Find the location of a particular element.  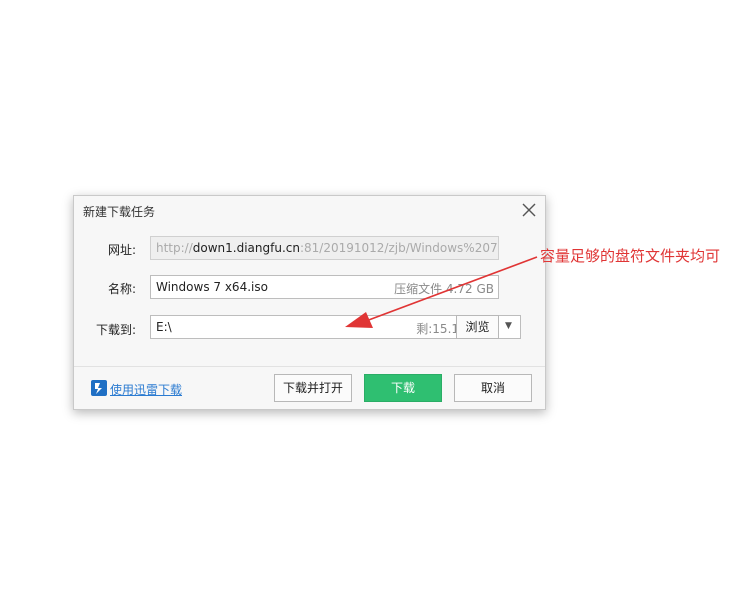

use-xunlei-label: 使用迅雷下载 is located at coordinates (146, 390).